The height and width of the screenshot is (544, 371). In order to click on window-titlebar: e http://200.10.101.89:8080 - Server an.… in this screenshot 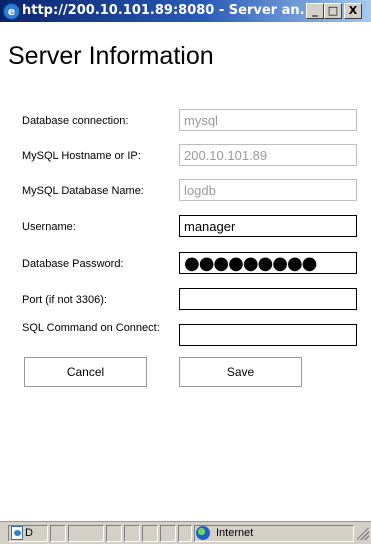, I will do `click(185, 11)`.